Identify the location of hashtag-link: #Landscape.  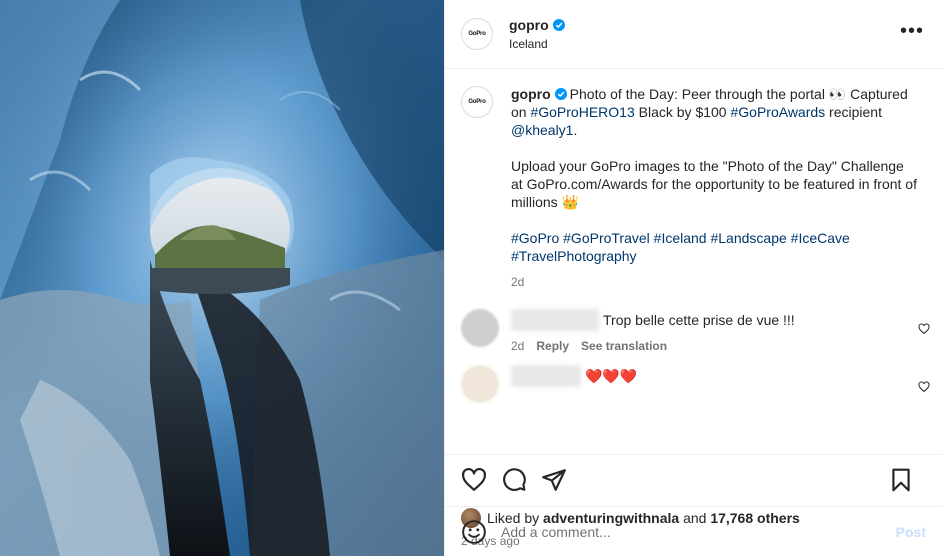
(748, 238).